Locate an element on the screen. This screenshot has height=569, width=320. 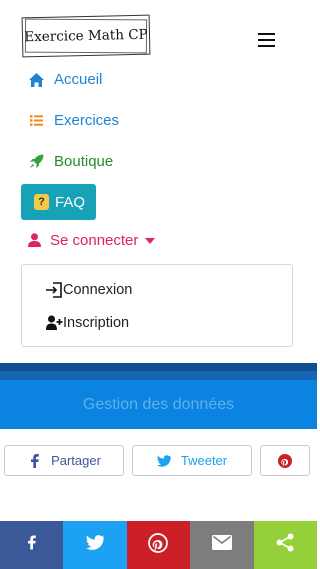
share-icon is located at coordinates (285, 545).